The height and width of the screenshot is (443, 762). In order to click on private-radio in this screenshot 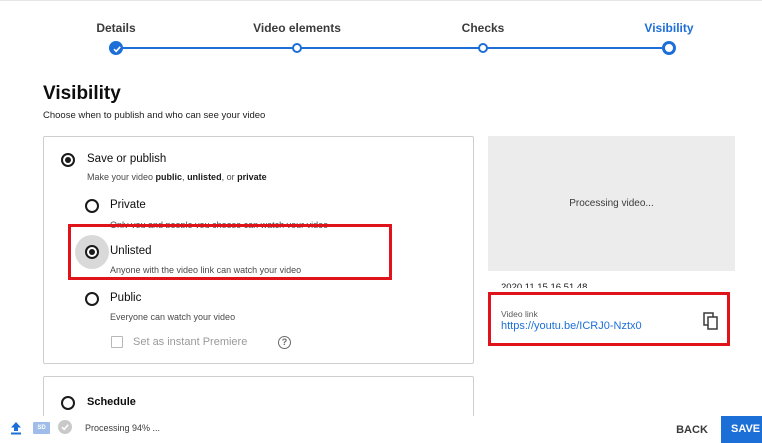, I will do `click(92, 206)`.